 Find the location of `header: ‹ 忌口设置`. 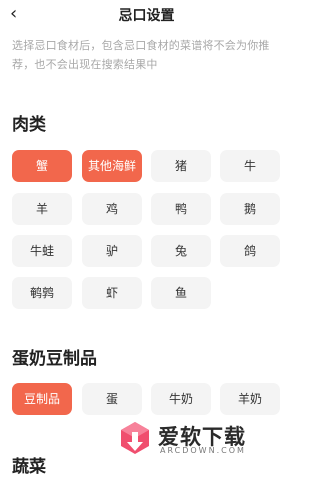

header: ‹ 忌口设置 is located at coordinates (146, 15).